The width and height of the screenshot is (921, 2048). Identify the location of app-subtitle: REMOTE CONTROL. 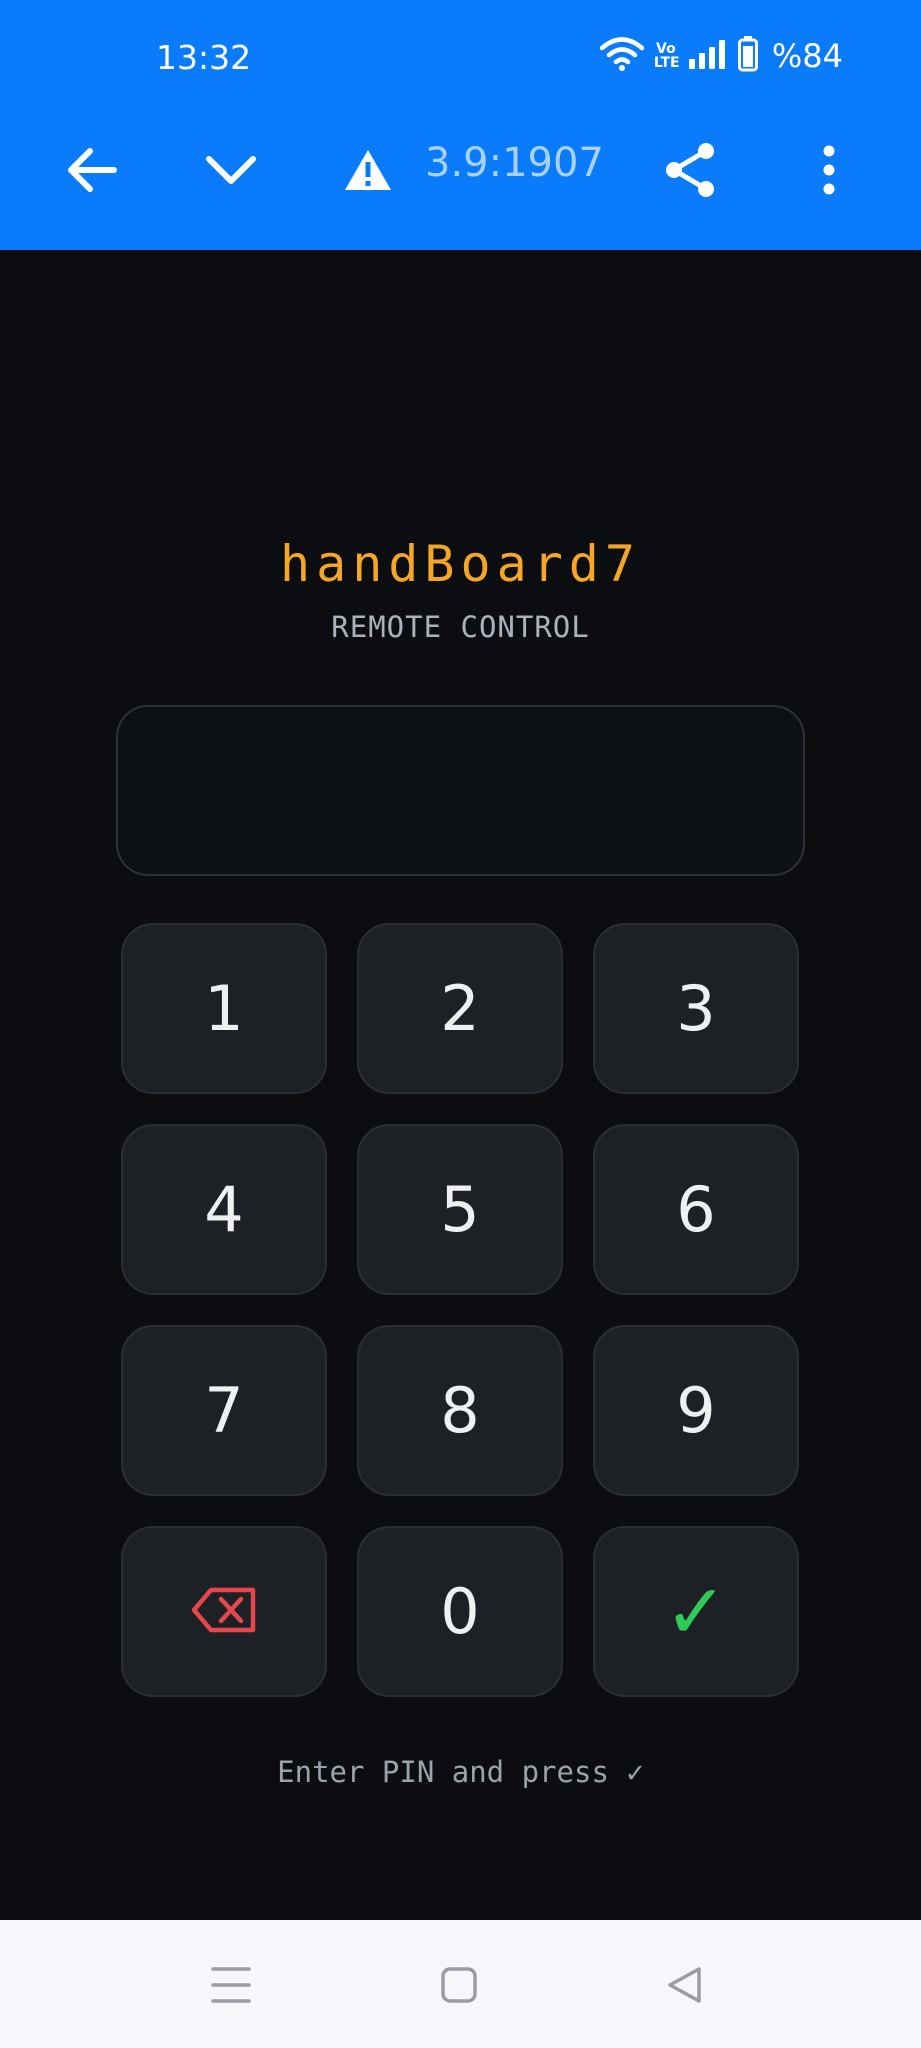
(460, 627).